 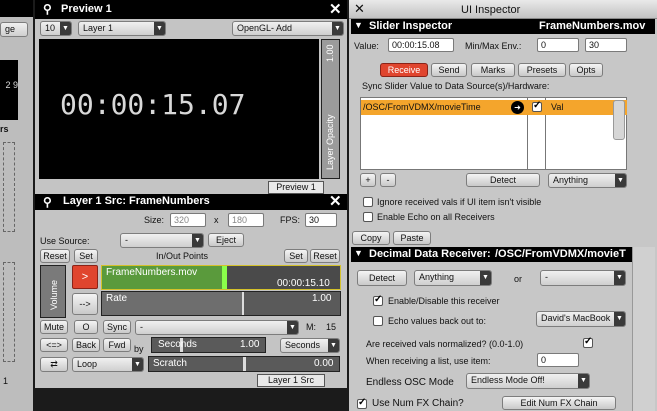 What do you see at coordinates (436, 217) in the screenshot?
I see `enable-echo-label: Enable Echo on all Receivers` at bounding box center [436, 217].